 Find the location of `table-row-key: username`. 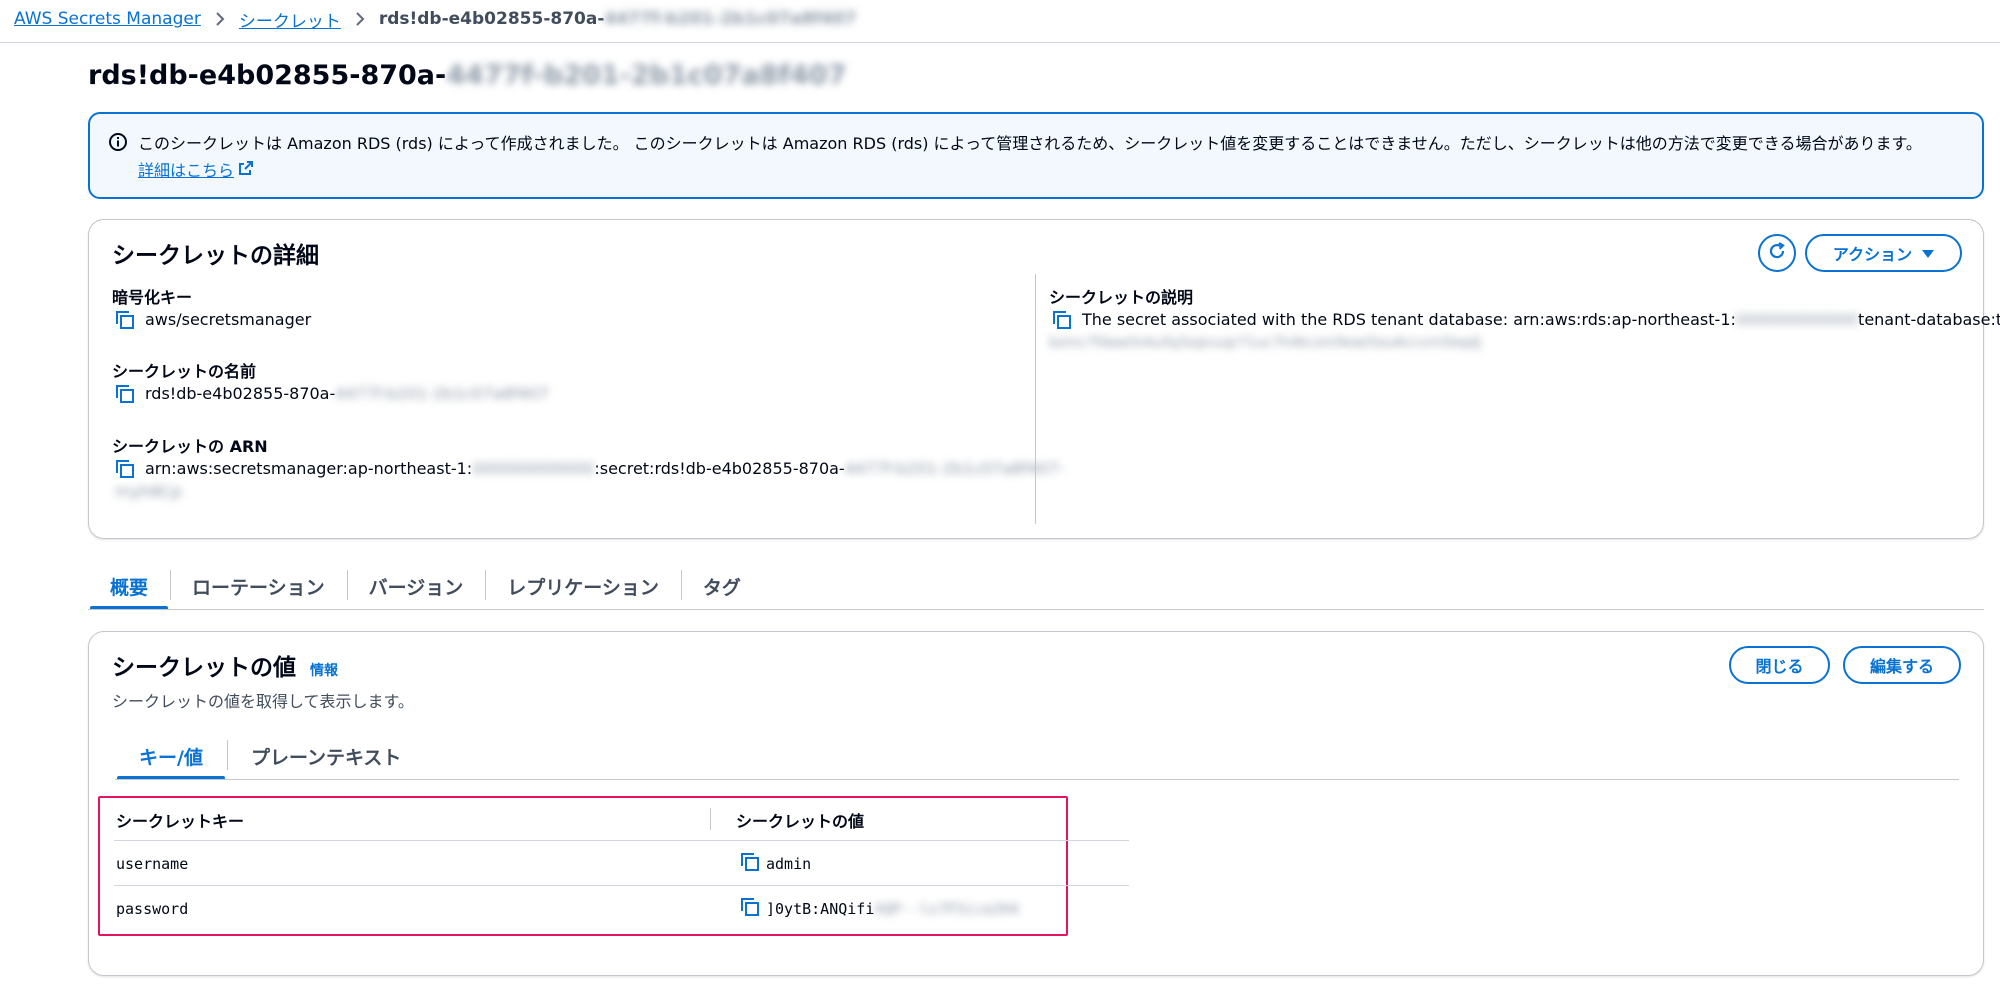

table-row-key: username is located at coordinates (152, 864).